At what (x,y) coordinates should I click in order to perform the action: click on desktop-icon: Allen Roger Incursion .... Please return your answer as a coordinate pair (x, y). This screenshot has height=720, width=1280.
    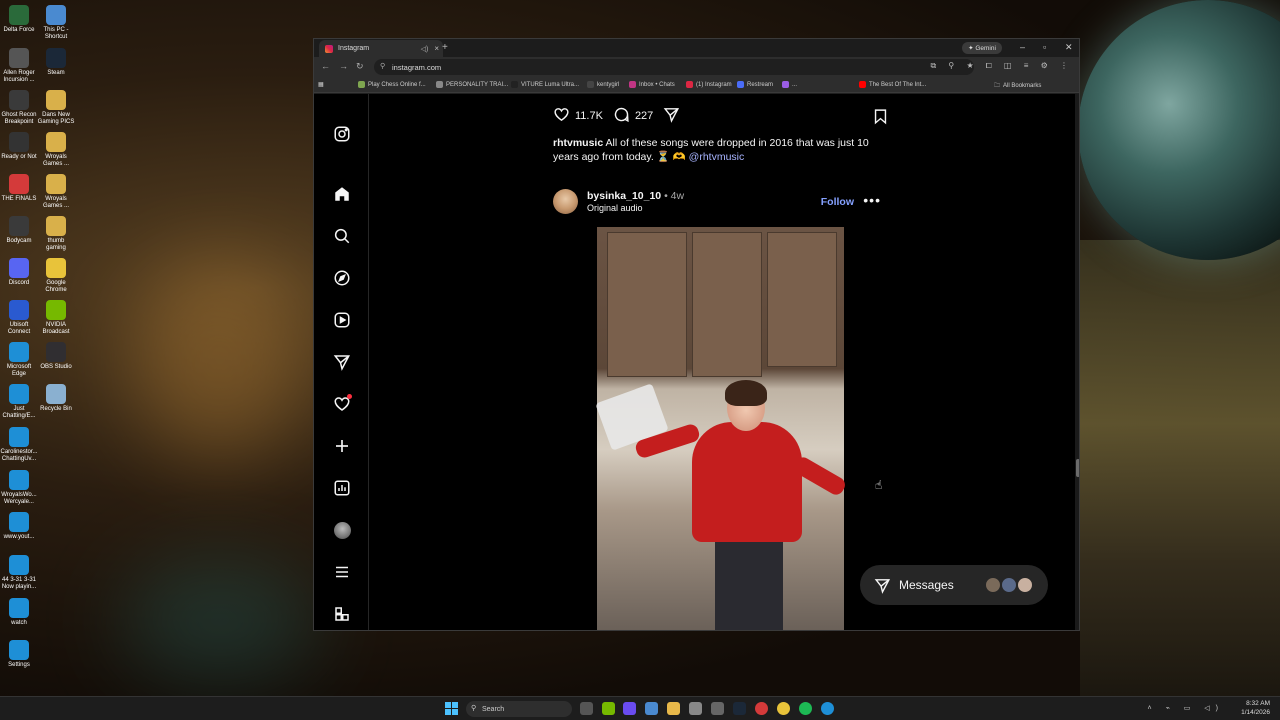
    Looking at the image, I should click on (19, 66).